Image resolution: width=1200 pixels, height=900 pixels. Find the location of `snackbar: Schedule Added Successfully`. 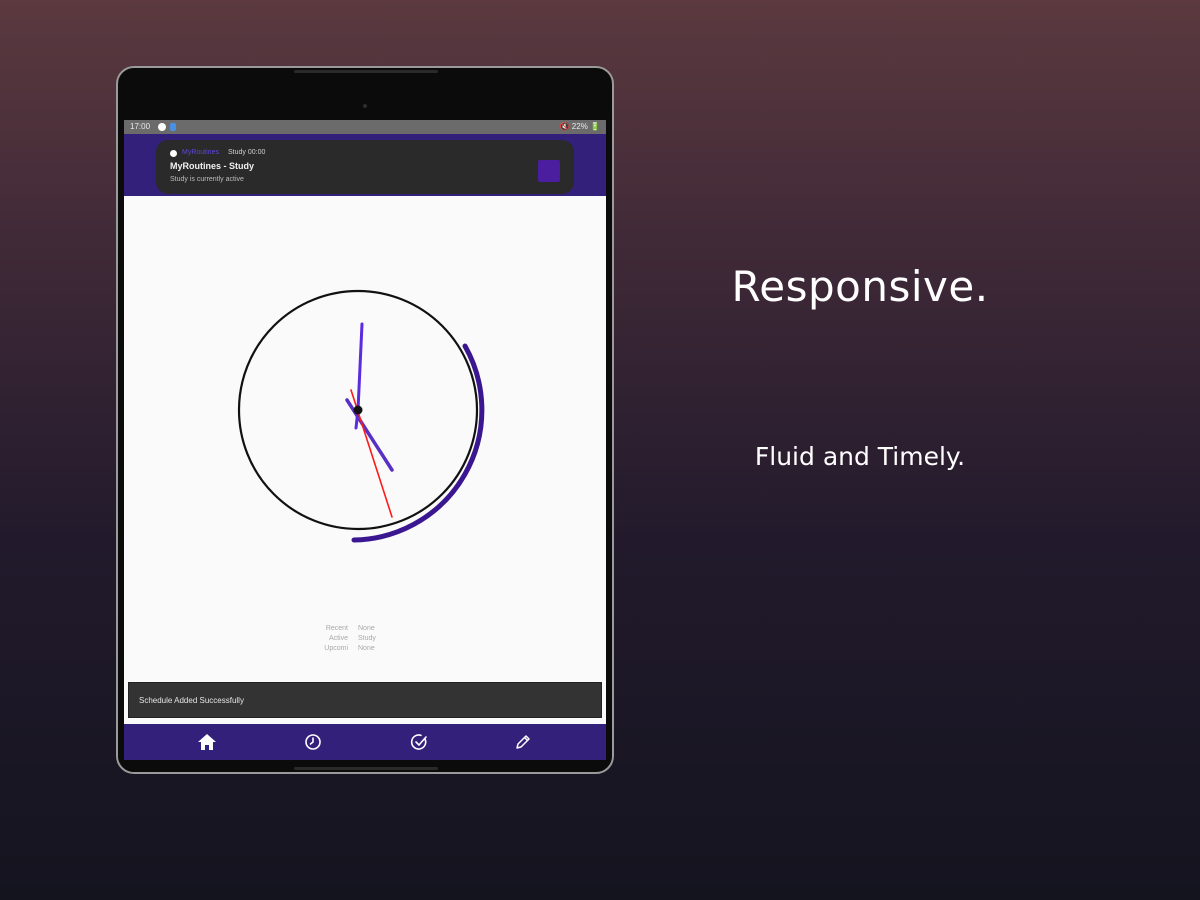

snackbar: Schedule Added Successfully is located at coordinates (365, 700).